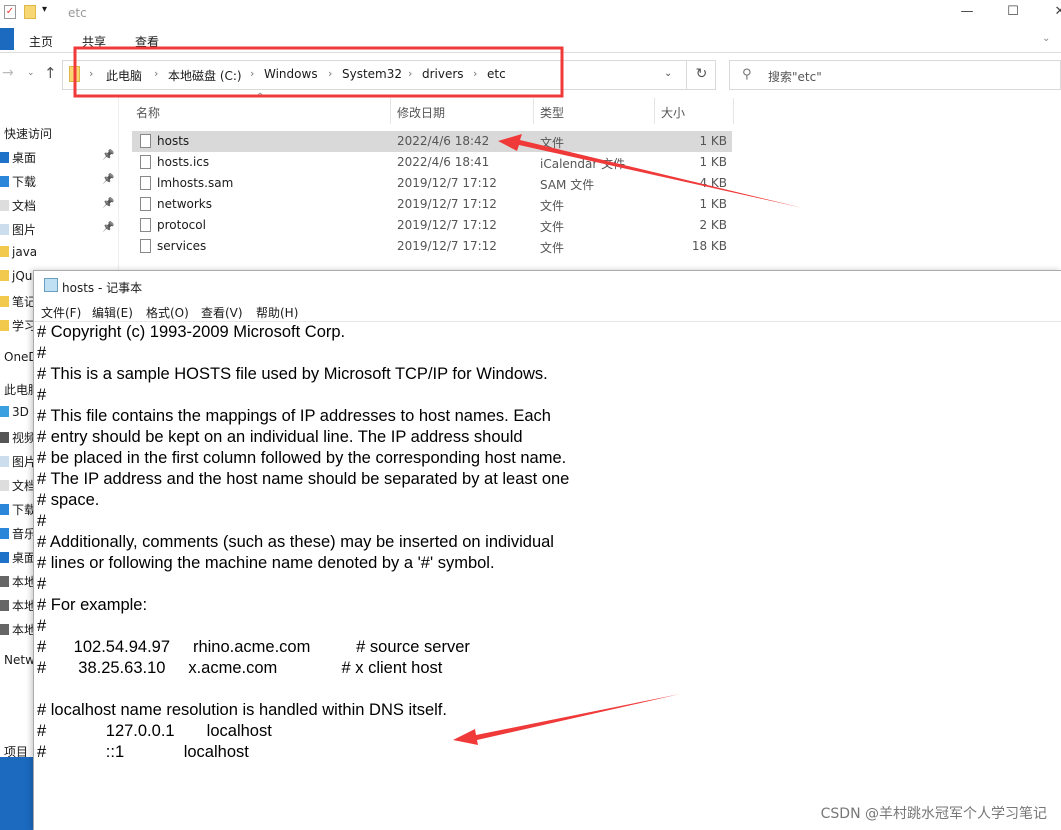 This screenshot has height=830, width=1061. Describe the element at coordinates (668, 73) in the screenshot. I see `address-dropdown-icon: ⌄` at that location.